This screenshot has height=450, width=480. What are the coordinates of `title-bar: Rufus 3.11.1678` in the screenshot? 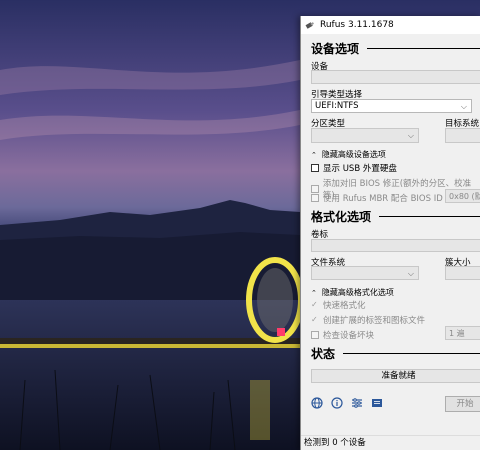 It's located at (390, 25).